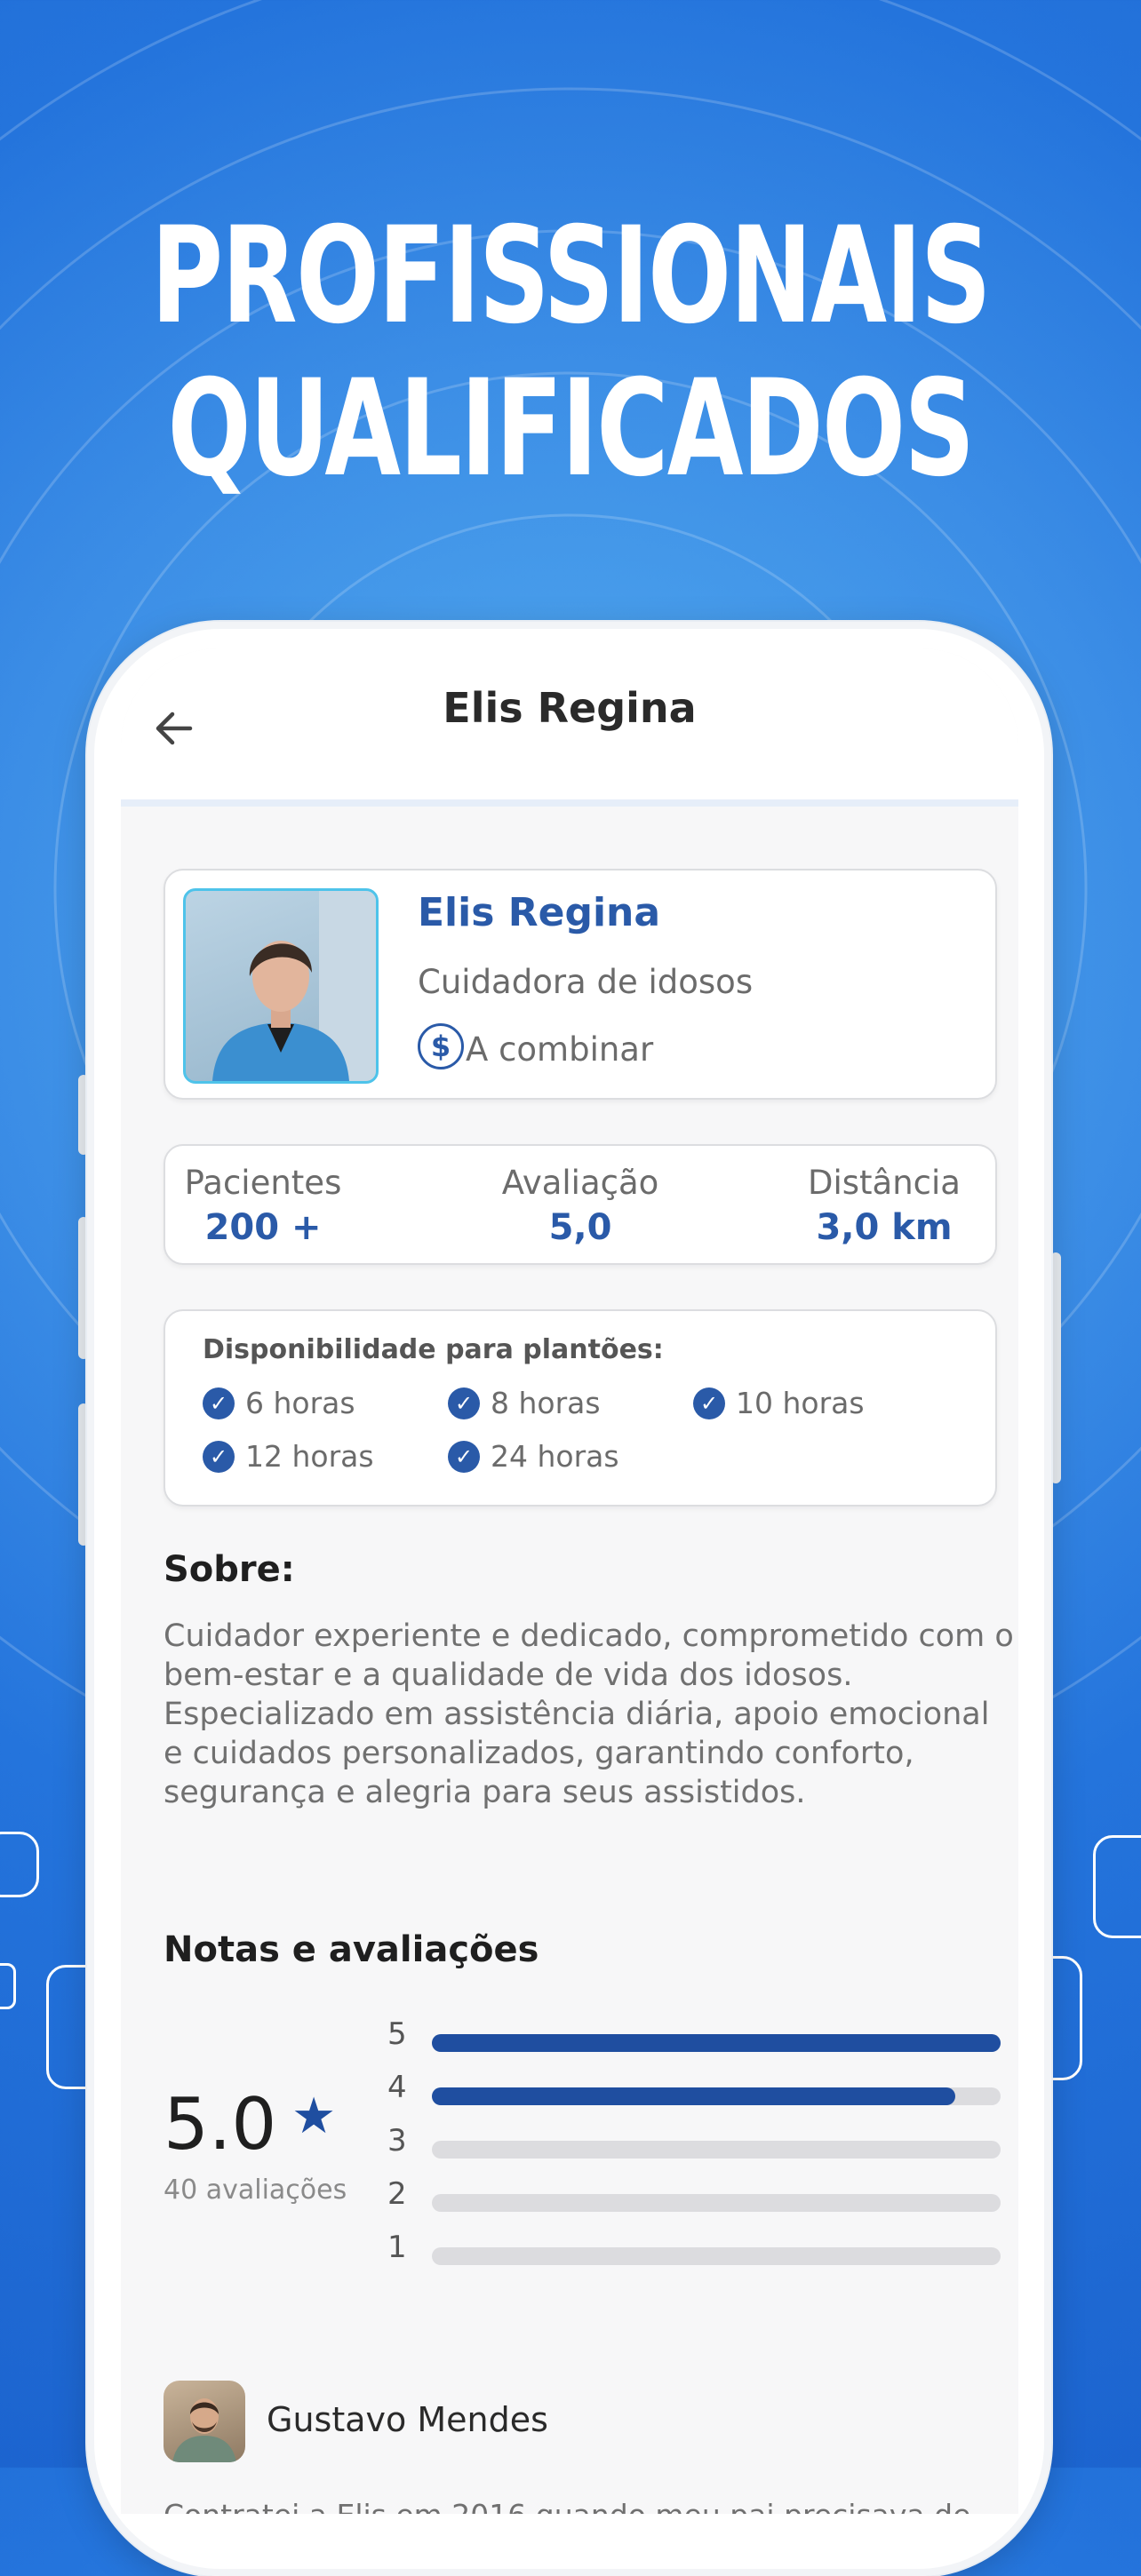  Describe the element at coordinates (397, 2034) in the screenshot. I see `rating-bar-stars: 5` at that location.